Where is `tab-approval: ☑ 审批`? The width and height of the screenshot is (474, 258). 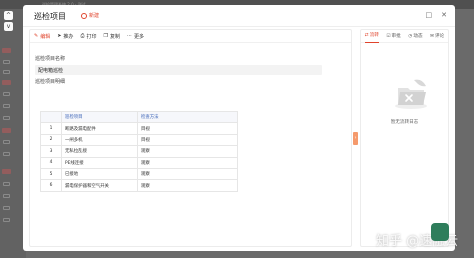
tab-approval: ☑ 审批 is located at coordinates (393, 36).